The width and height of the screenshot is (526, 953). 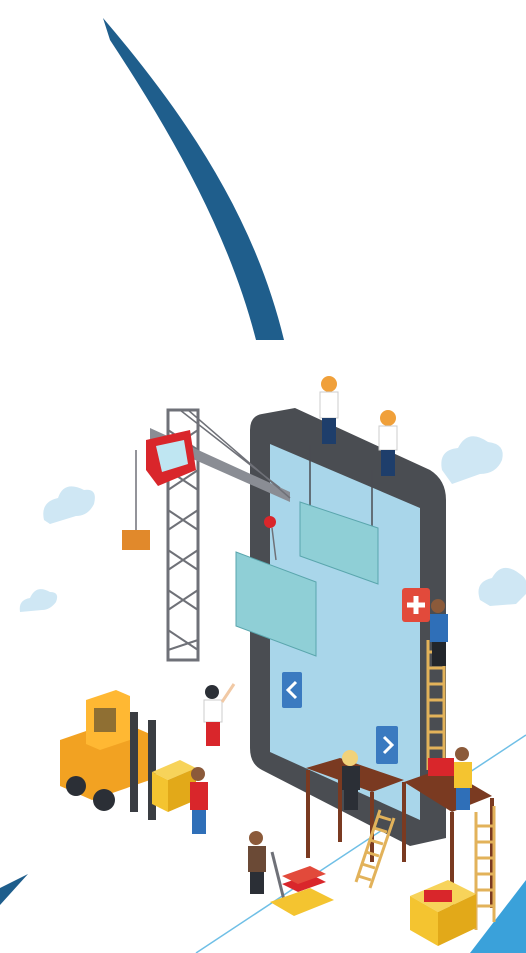 I want to click on worker-top-right, so click(x=388, y=443).